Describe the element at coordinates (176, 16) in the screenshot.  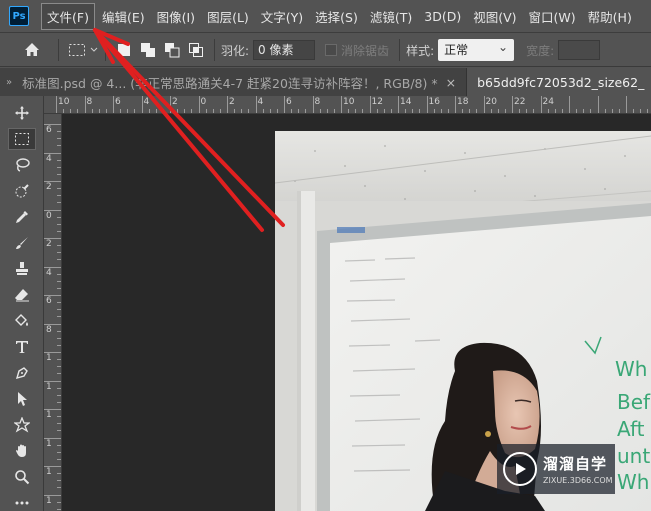
I see `menu-image: 图像(I)` at that location.